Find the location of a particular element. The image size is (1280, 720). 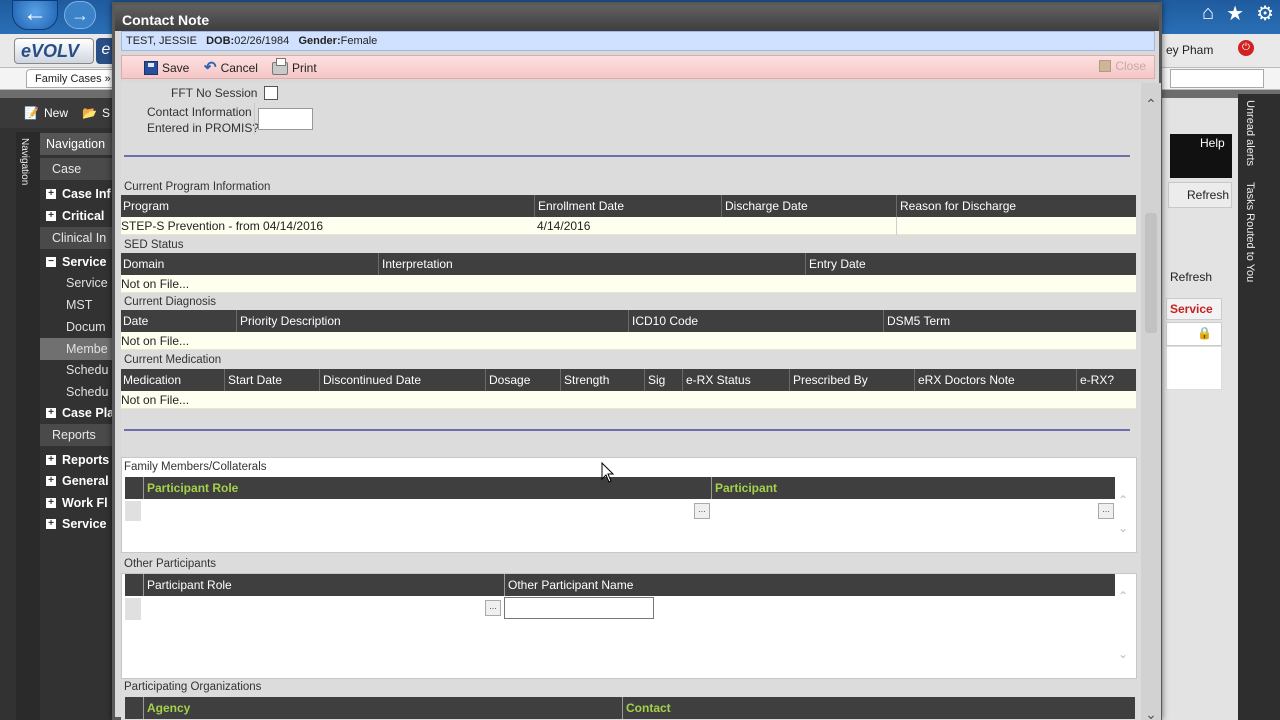

col-participant-role: Participant Role is located at coordinates (192, 488).